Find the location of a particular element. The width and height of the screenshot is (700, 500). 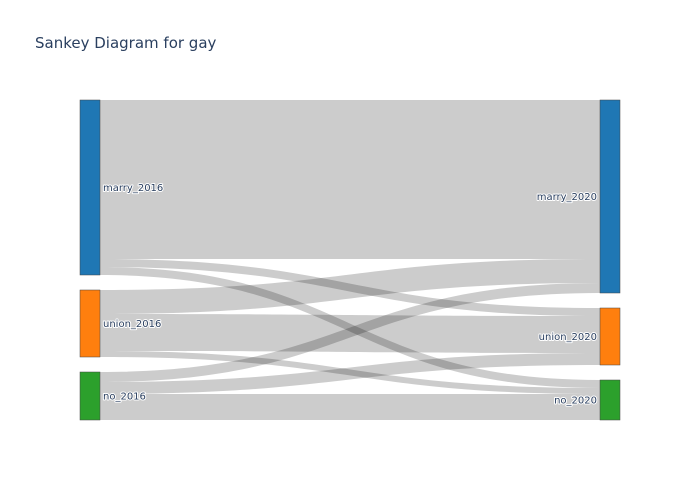

node-no_2020 is located at coordinates (610, 400).